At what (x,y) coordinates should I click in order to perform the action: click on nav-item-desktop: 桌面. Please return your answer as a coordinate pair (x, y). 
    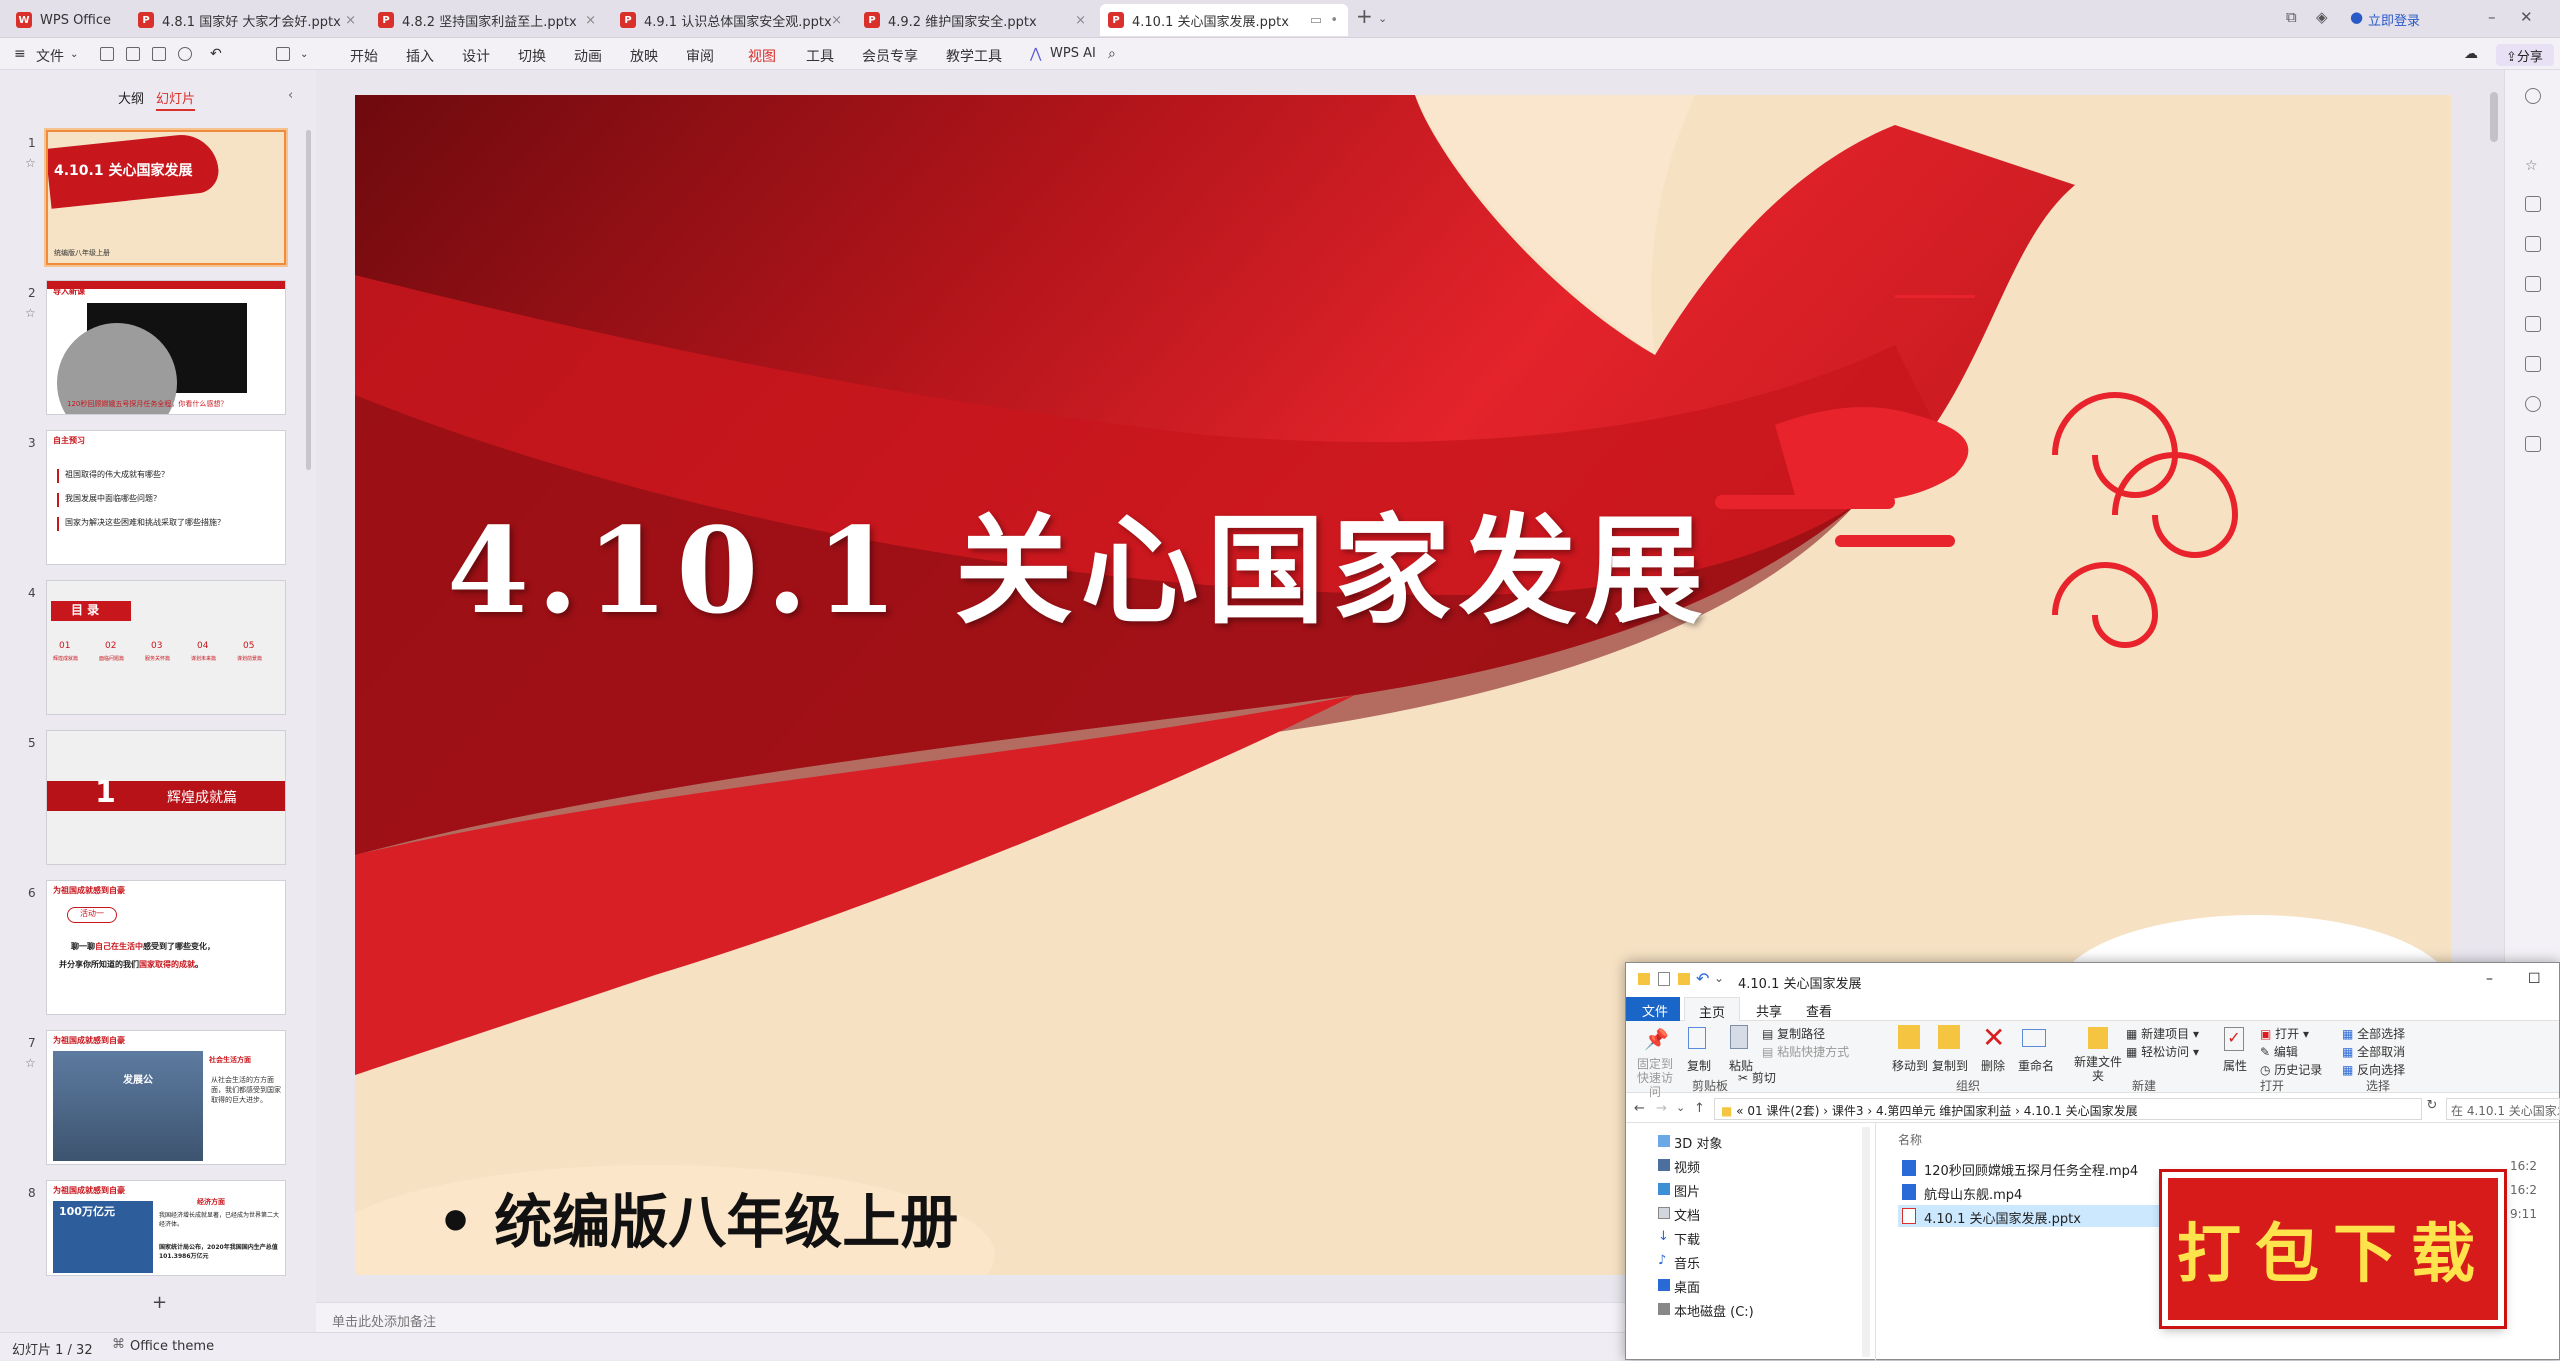
    Looking at the image, I should click on (1687, 1286).